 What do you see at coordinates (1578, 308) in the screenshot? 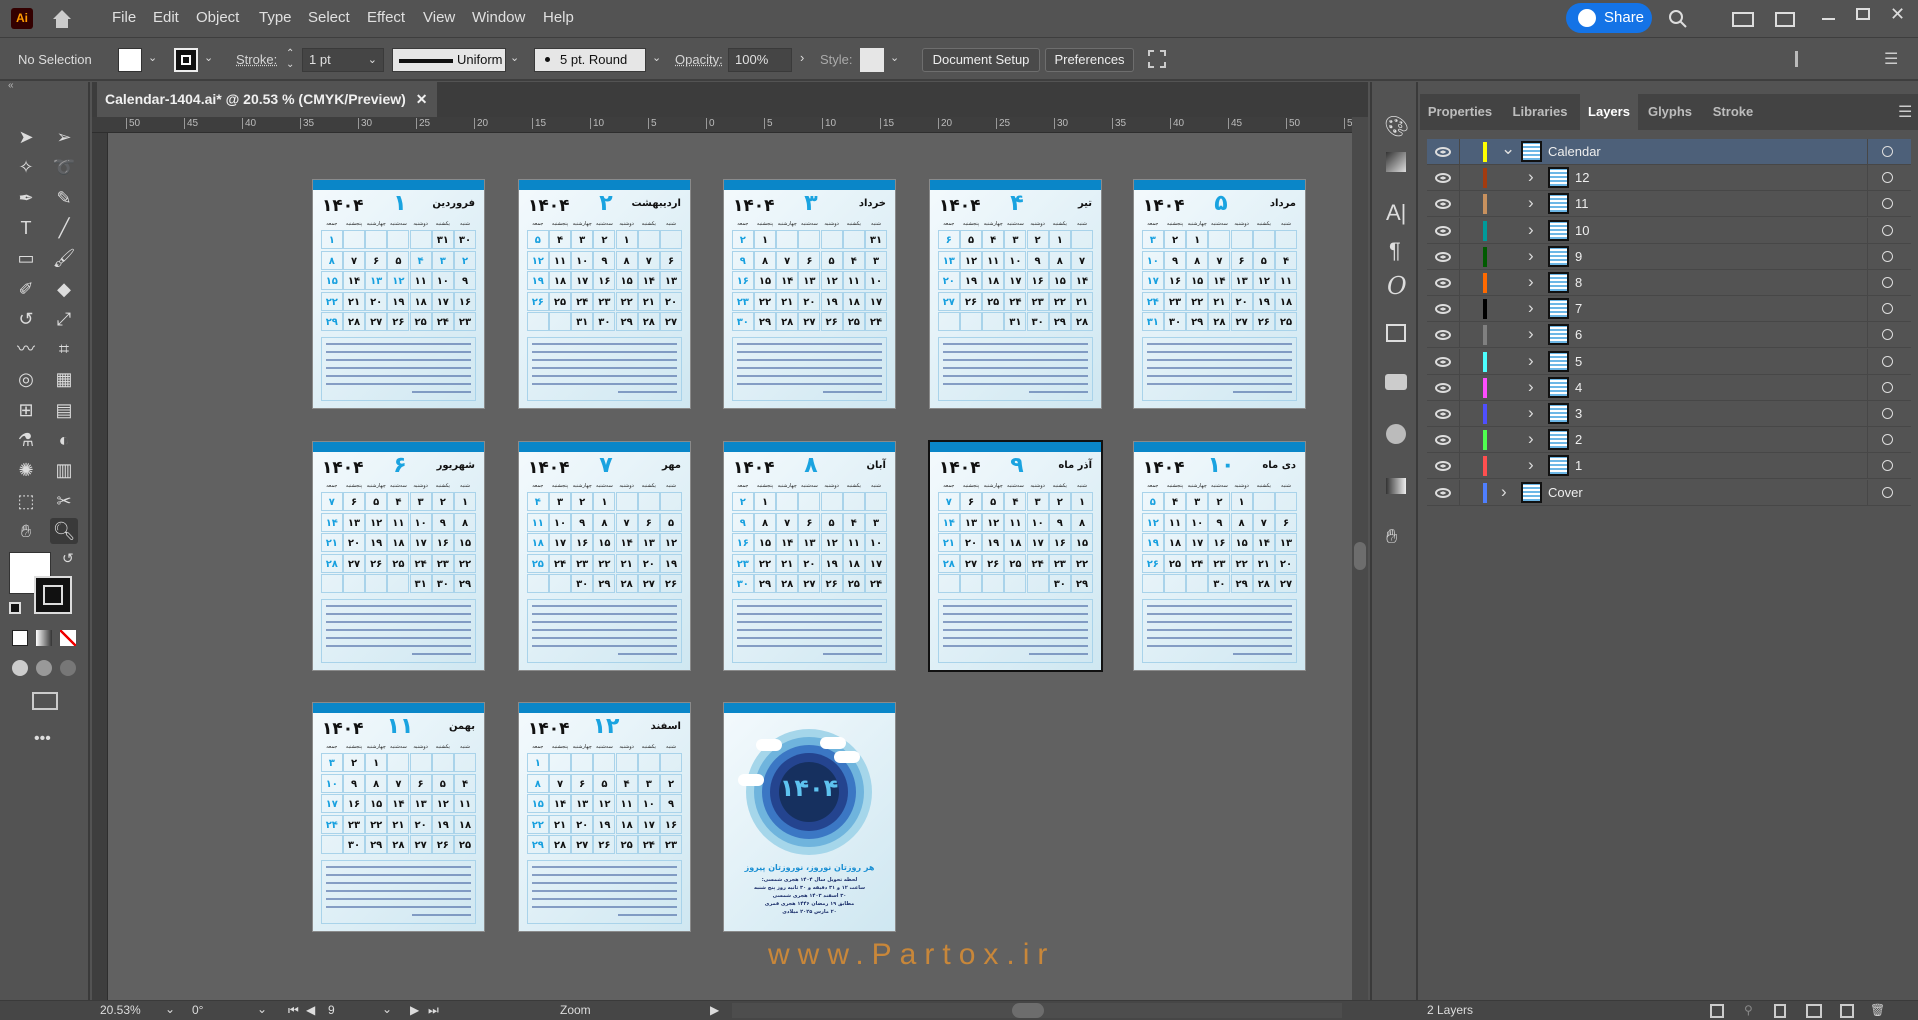
I see `layer-name: 7` at bounding box center [1578, 308].